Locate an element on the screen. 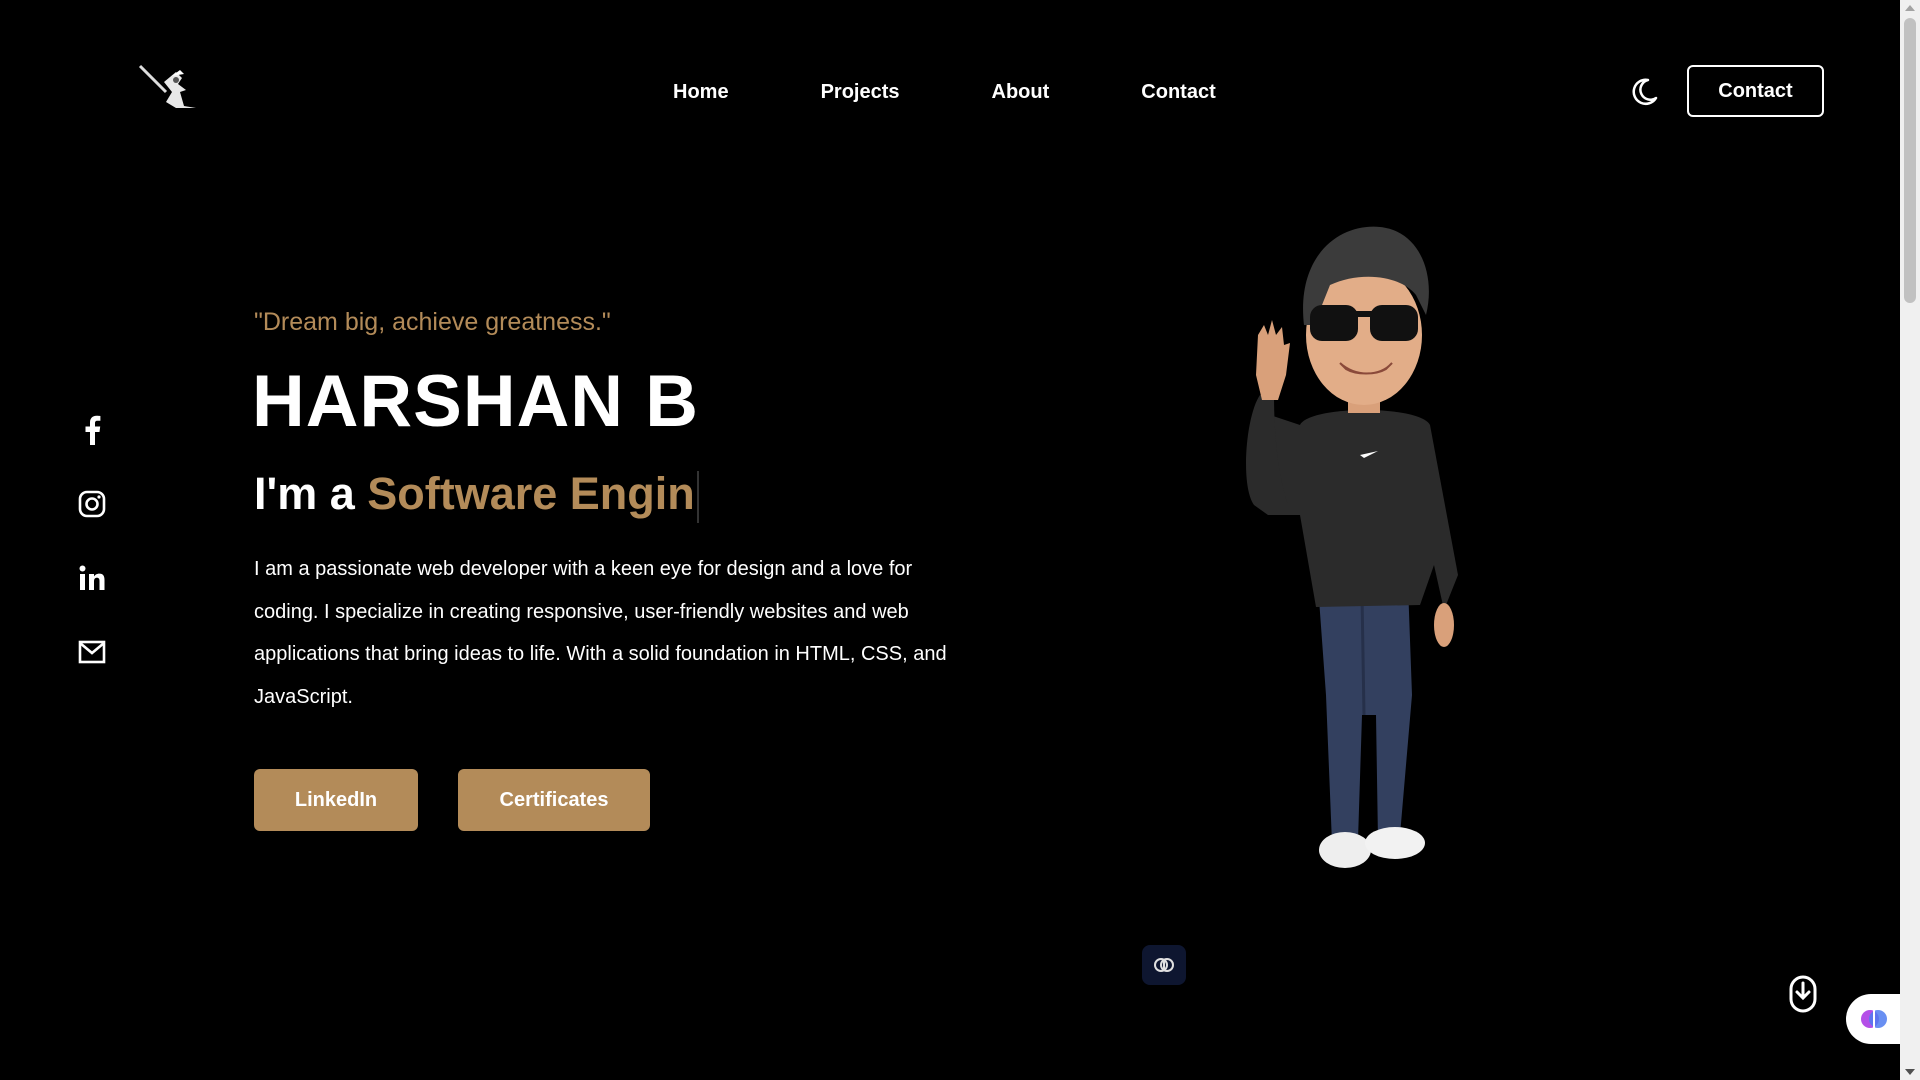 The image size is (1920, 1080). facebook-icon is located at coordinates (92, 430).